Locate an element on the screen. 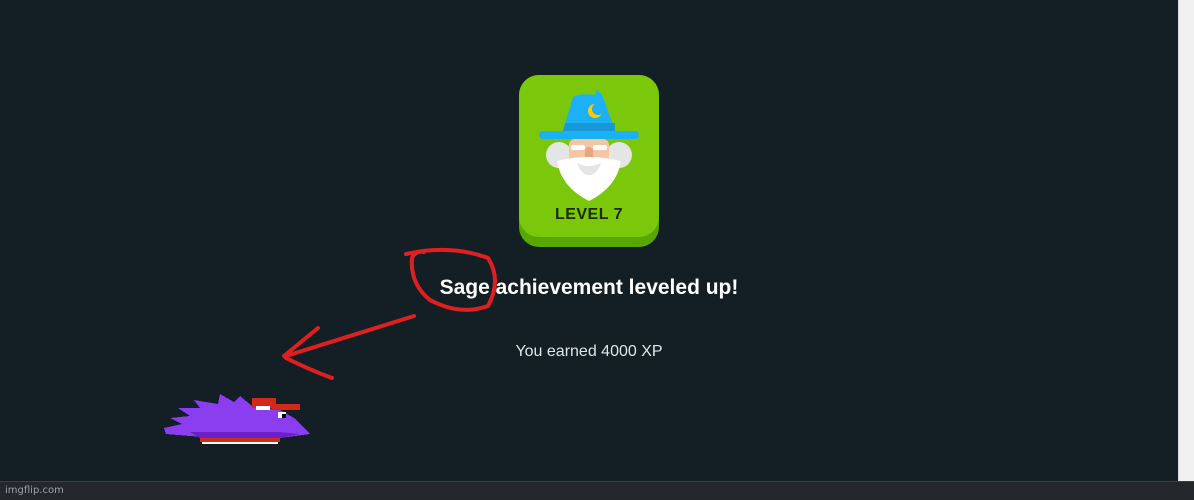 This screenshot has width=1194, height=500. badge-face: LEVEL 7 is located at coordinates (589, 156).